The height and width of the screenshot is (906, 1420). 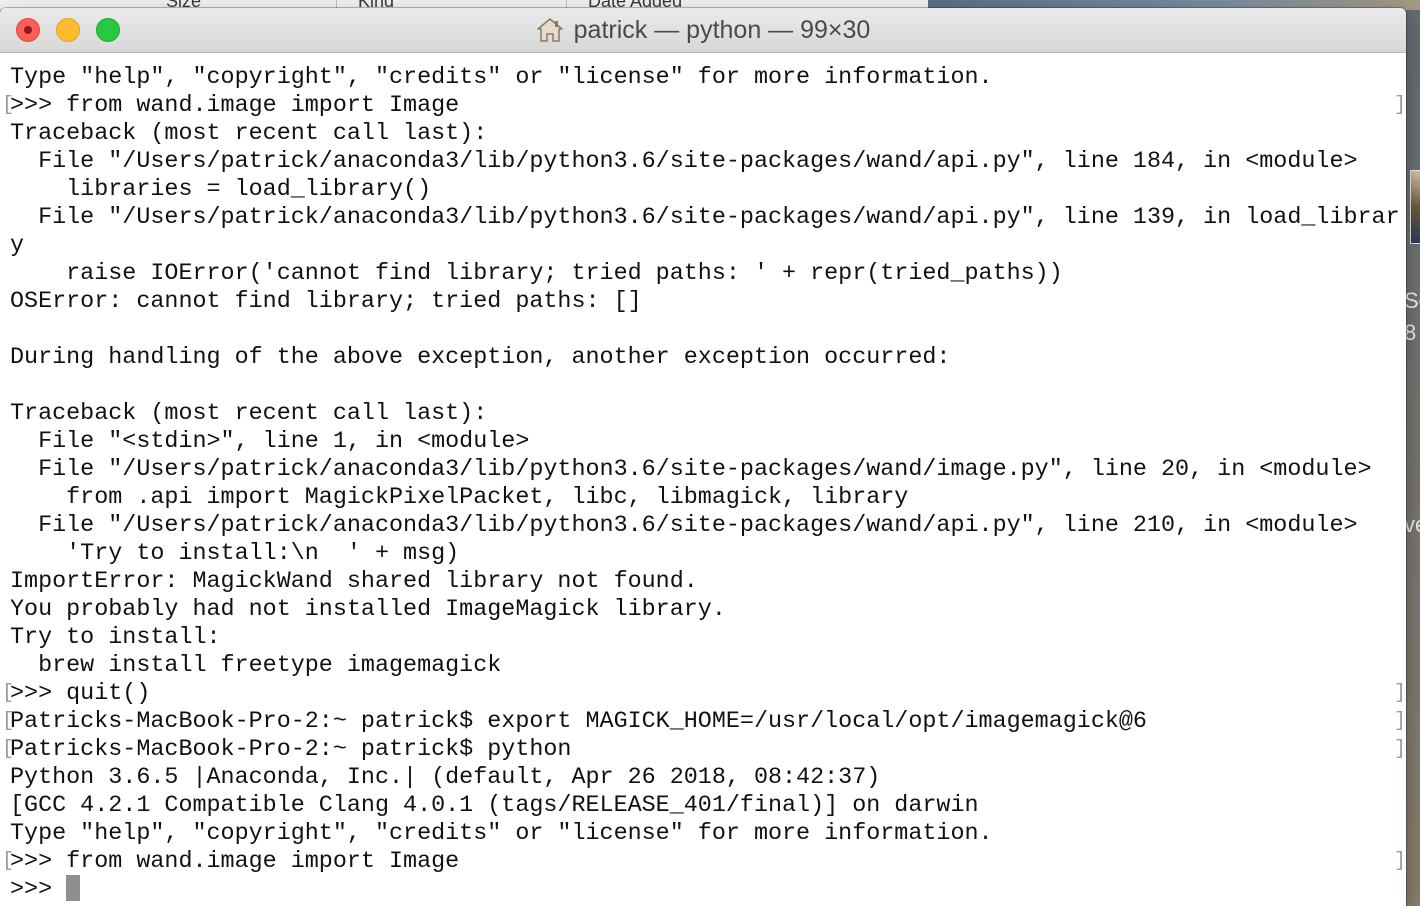 What do you see at coordinates (235, 554) in the screenshot?
I see `terminal-line: 'Try to install:\n ' + msg)` at bounding box center [235, 554].